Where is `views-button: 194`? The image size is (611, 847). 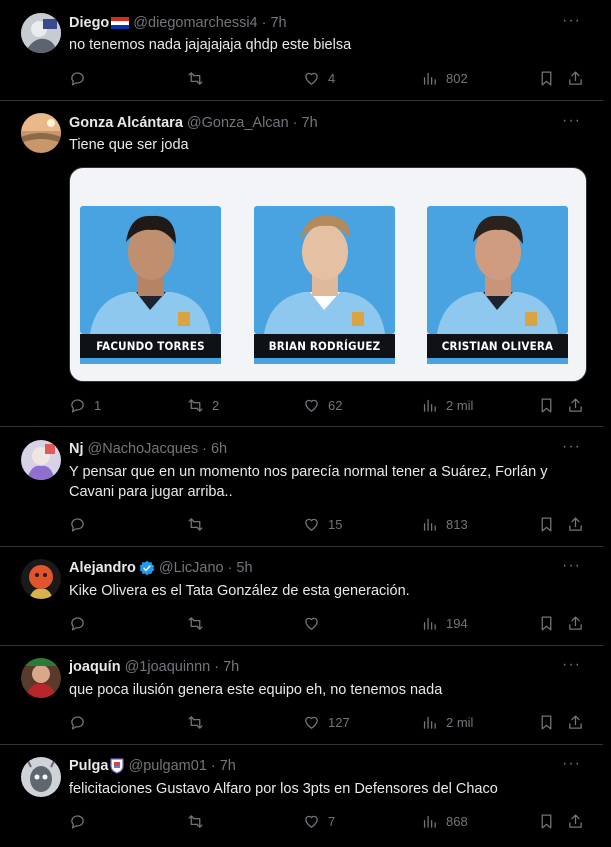
views-button: 194 is located at coordinates (444, 623).